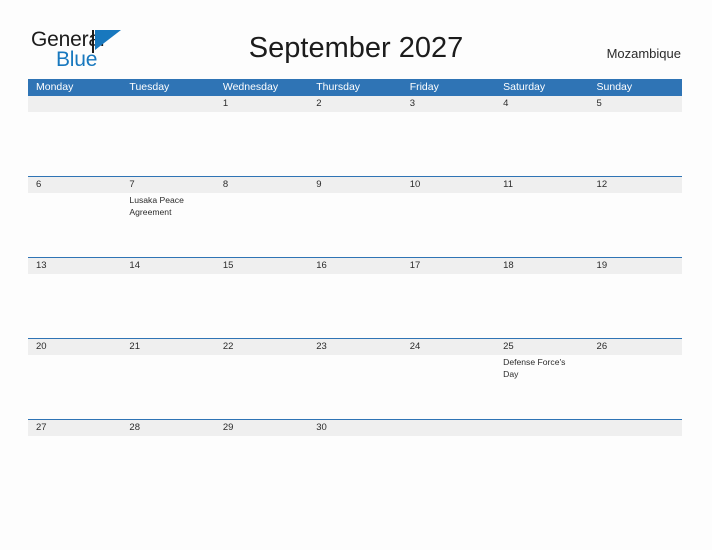 The height and width of the screenshot is (550, 712). I want to click on day-number: 30, so click(354, 428).